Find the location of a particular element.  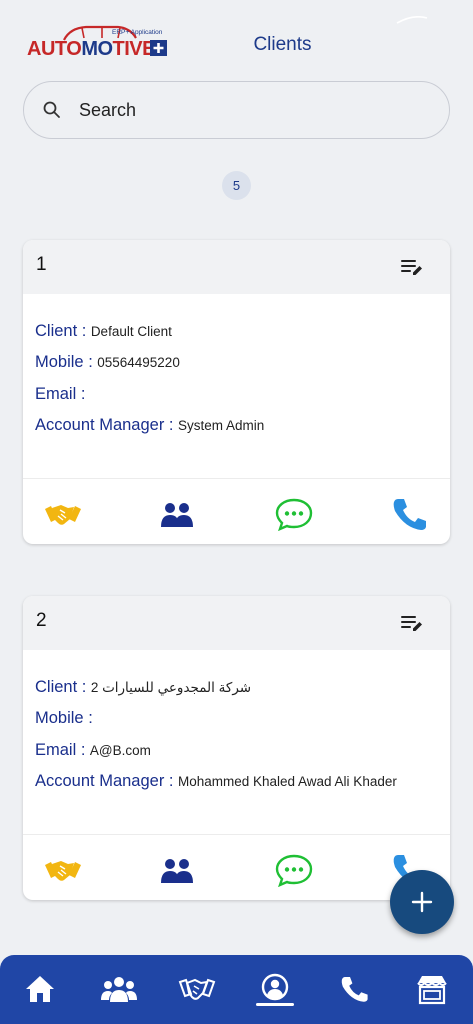

results-count-badge: 5 is located at coordinates (236, 185).